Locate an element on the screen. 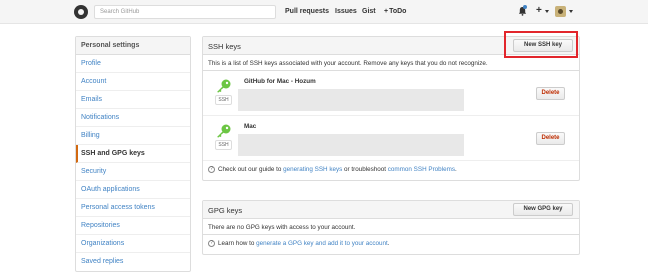  ssh-help-mid: or troubleshoot is located at coordinates (365, 170).